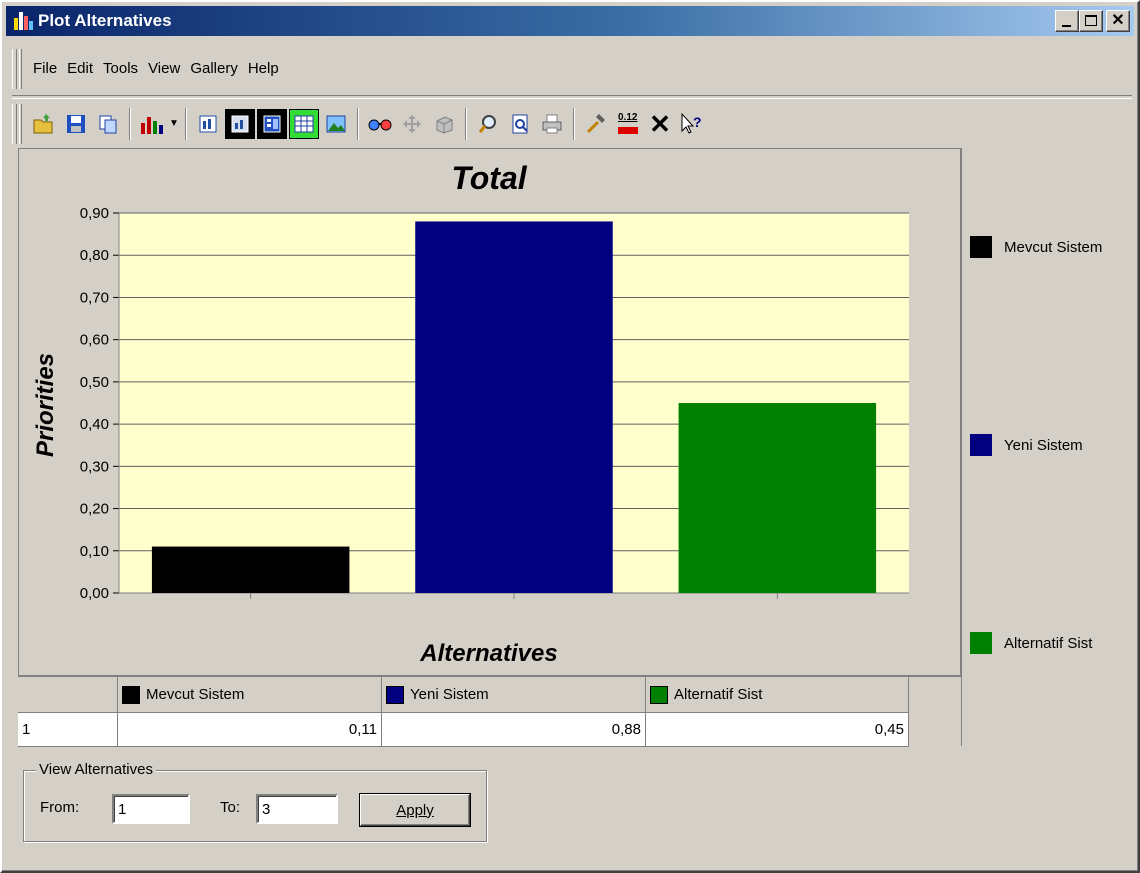  I want to click on zoom-button, so click(488, 124).